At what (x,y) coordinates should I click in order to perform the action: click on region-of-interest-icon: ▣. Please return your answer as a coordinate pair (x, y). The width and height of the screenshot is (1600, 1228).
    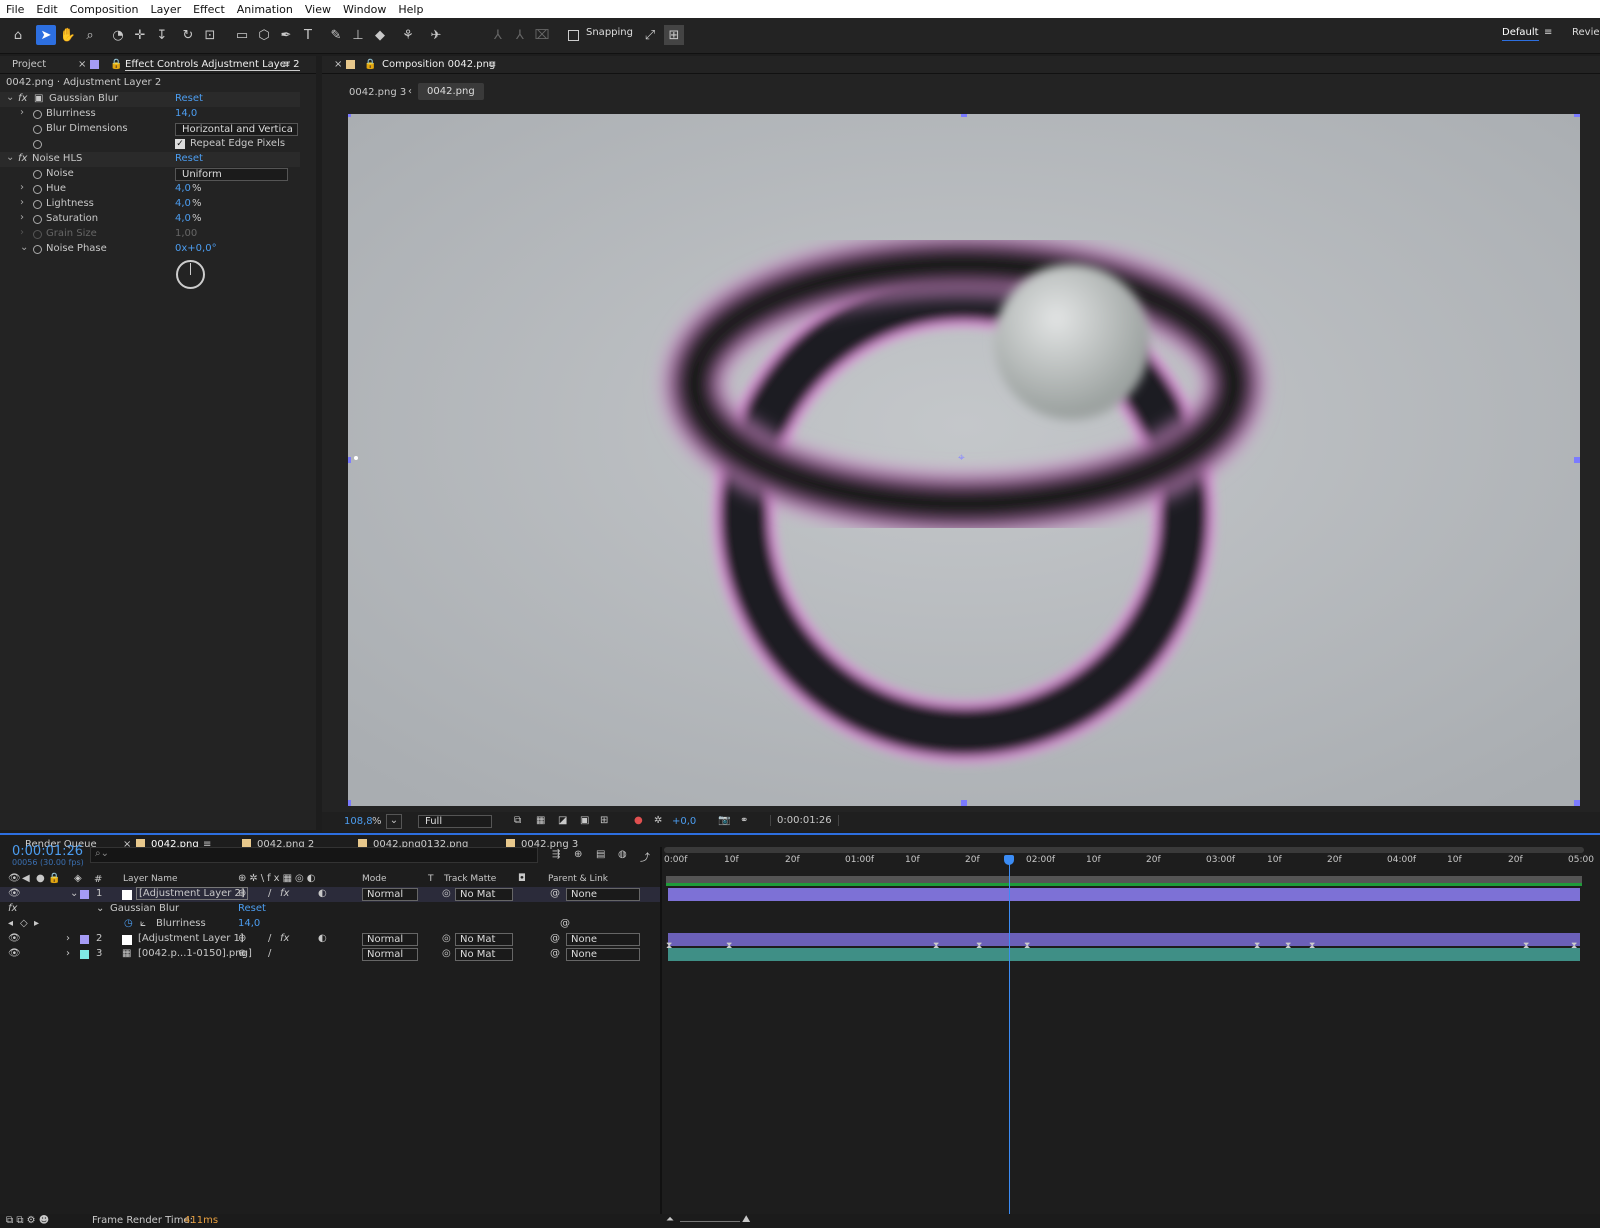
    Looking at the image, I should click on (584, 820).